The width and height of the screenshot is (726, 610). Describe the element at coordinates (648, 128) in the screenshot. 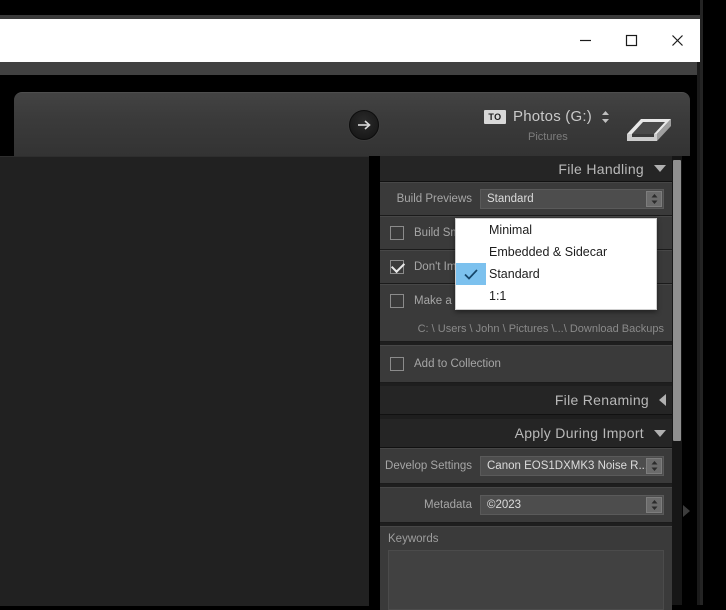

I see `hard-drive-icon` at that location.